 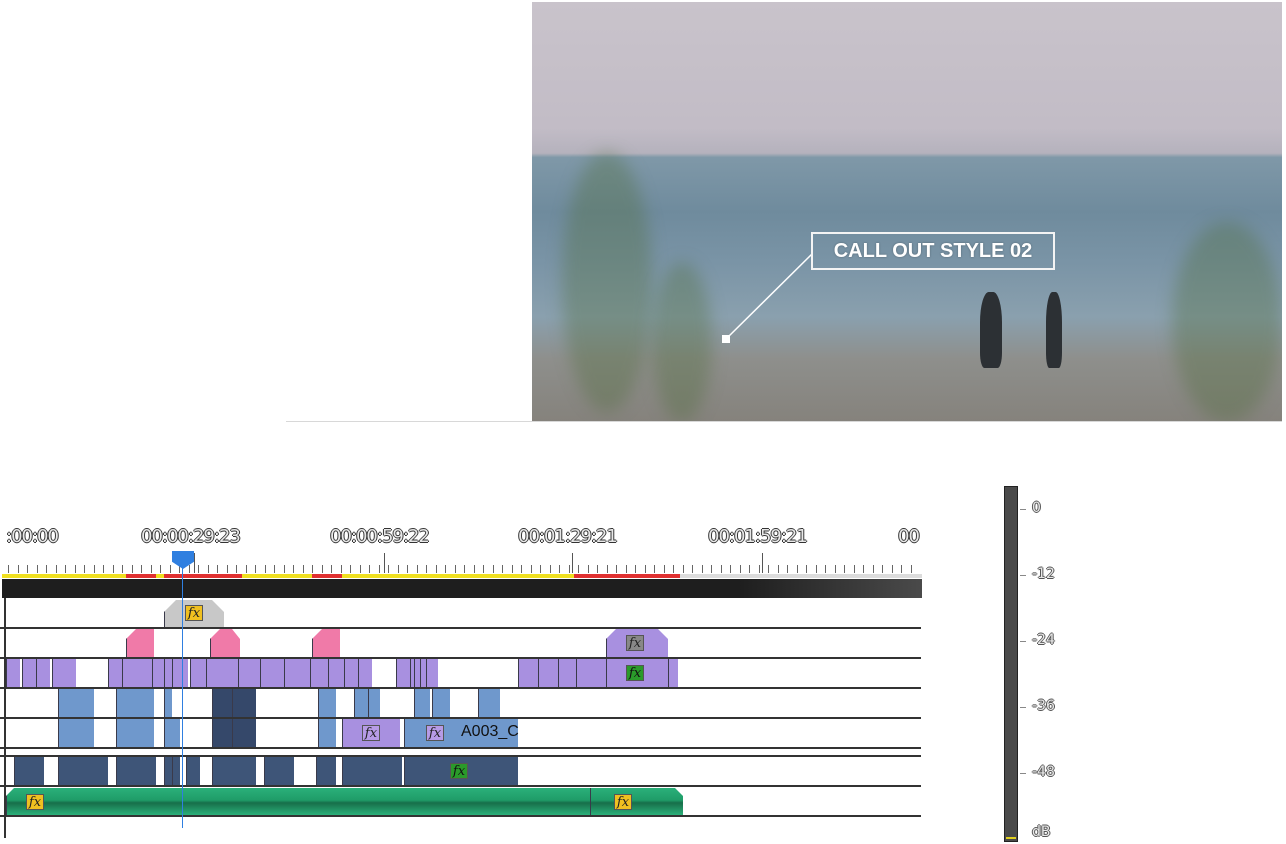 What do you see at coordinates (182, 694) in the screenshot?
I see `playhead-line` at bounding box center [182, 694].